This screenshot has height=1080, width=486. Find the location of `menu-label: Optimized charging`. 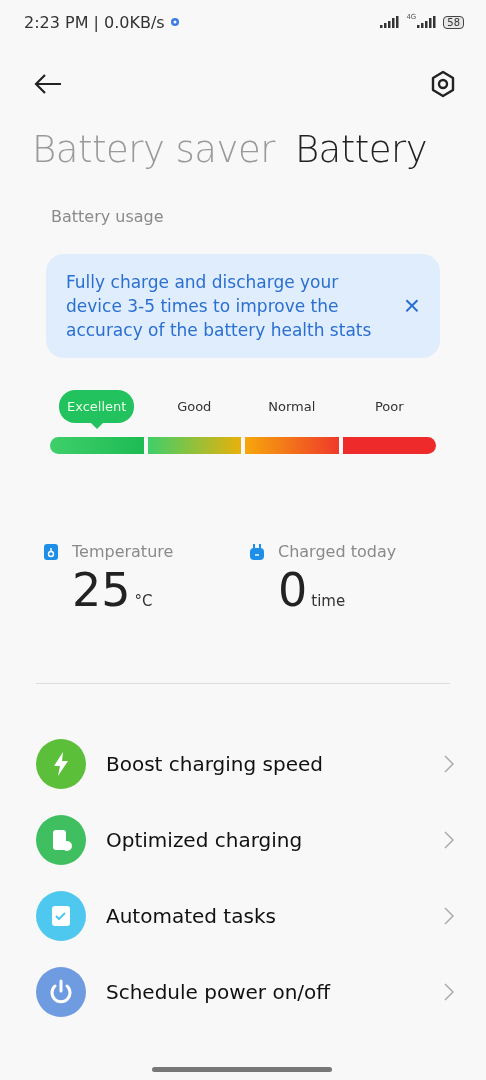

menu-label: Optimized charging is located at coordinates (205, 840).